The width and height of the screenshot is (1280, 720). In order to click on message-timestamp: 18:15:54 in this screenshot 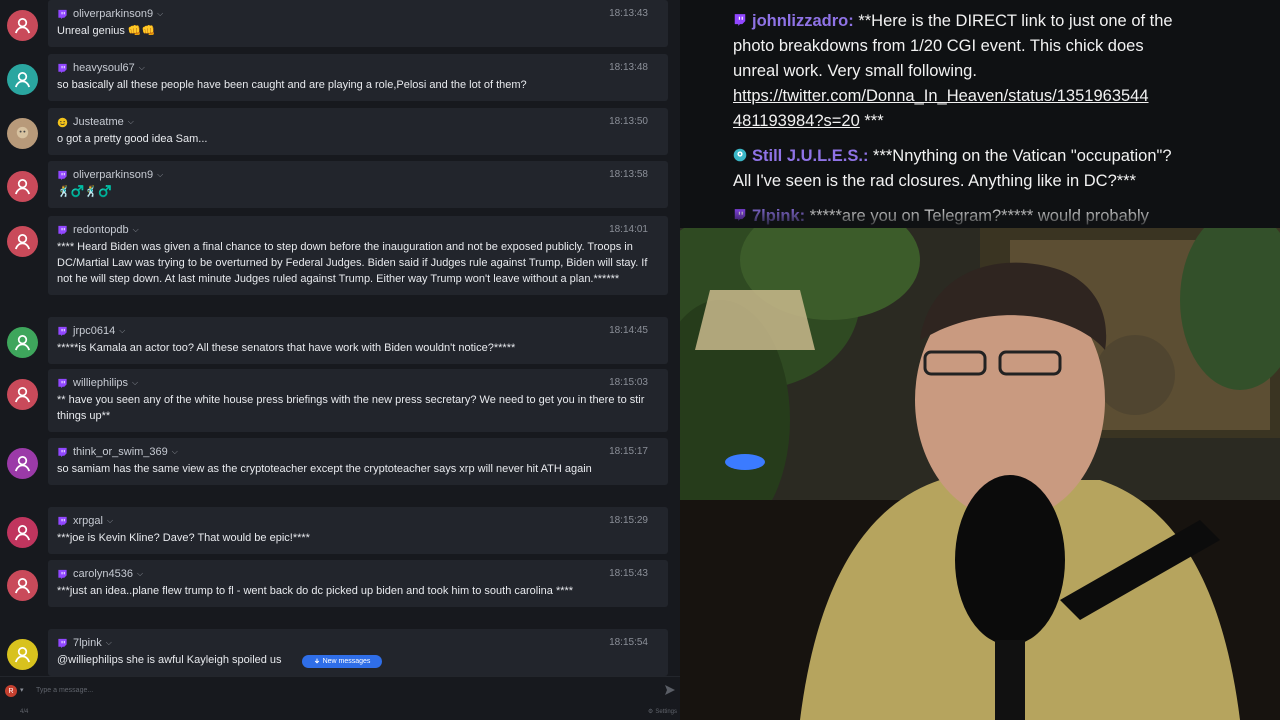, I will do `click(628, 642)`.